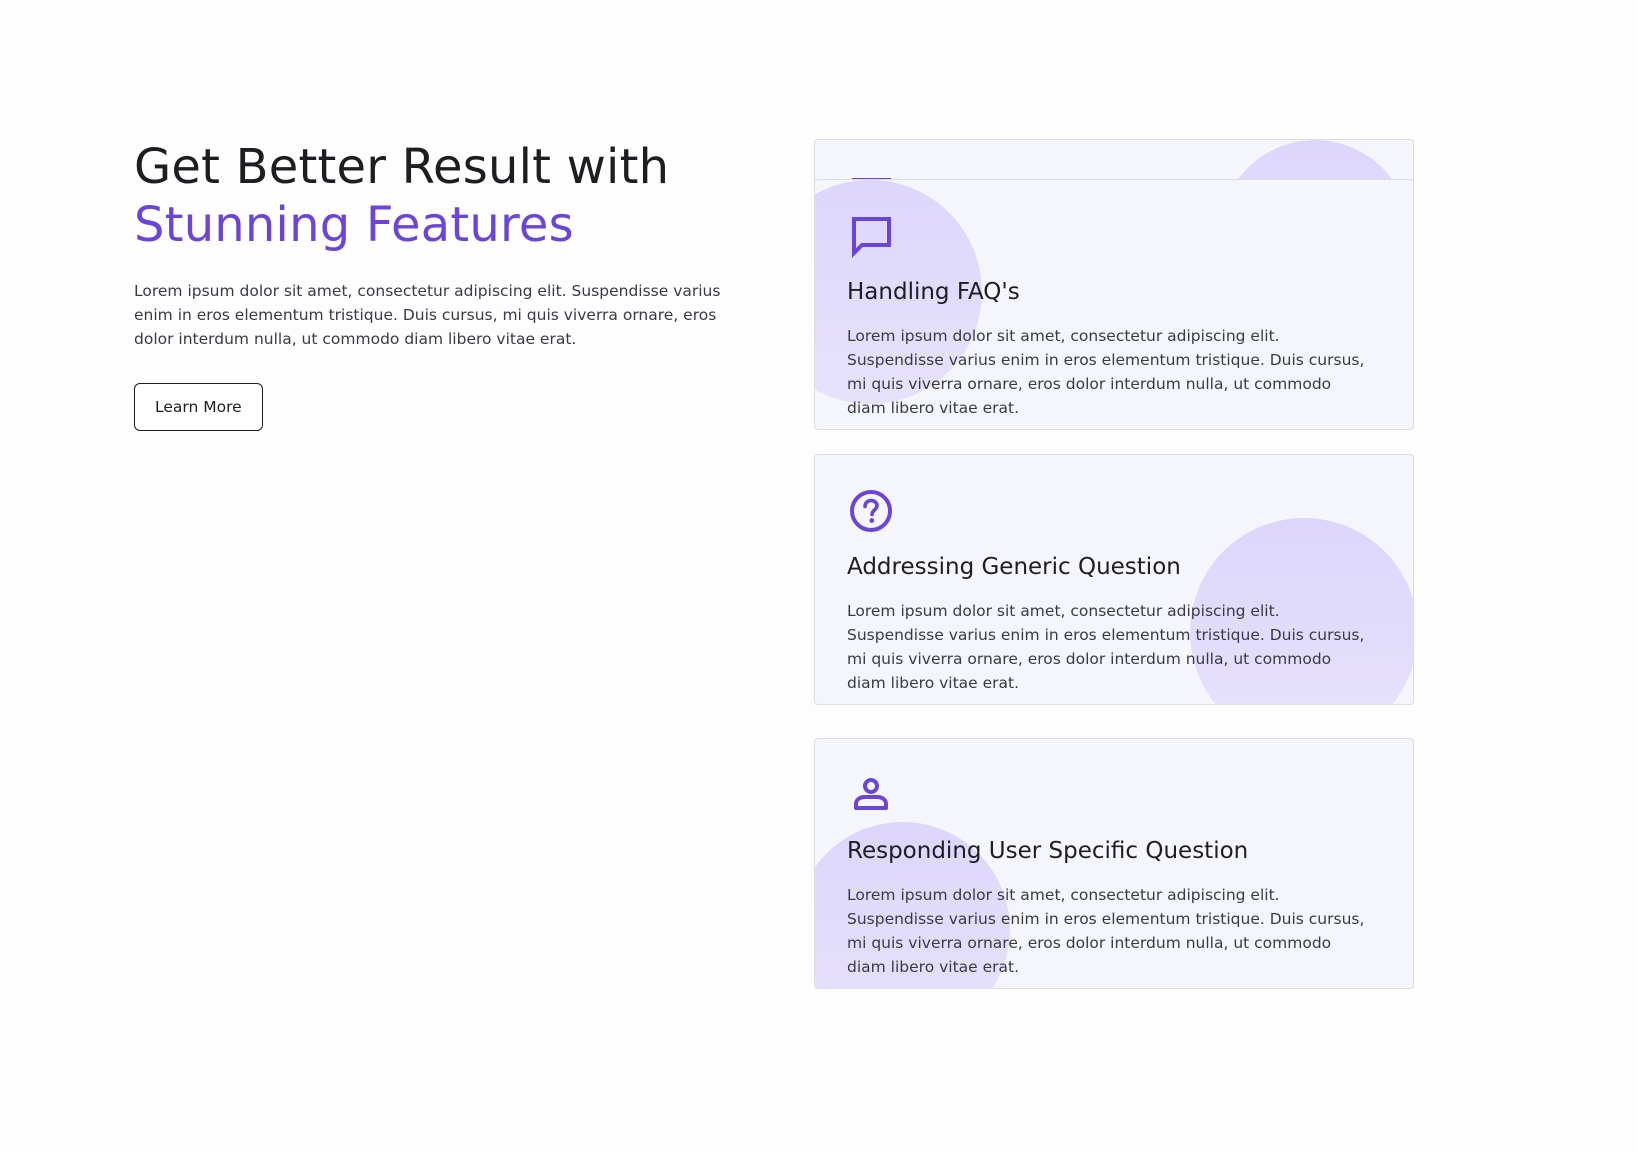 The height and width of the screenshot is (1152, 1638). Describe the element at coordinates (933, 292) in the screenshot. I see `feature-title: Handling FAQ's` at that location.